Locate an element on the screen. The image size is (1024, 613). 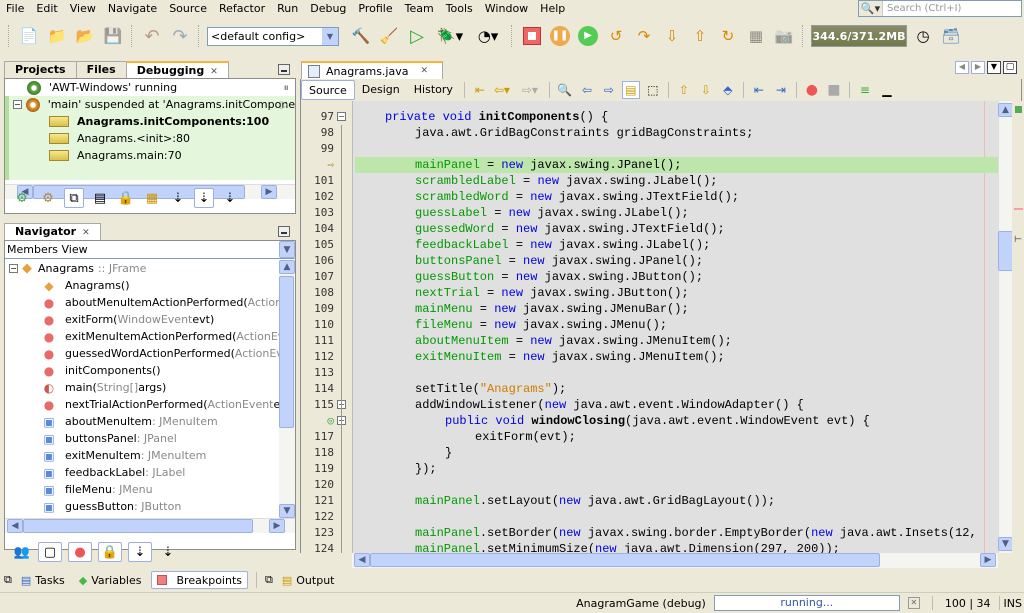
close-icon: ✕ is located at coordinates (214, 72).